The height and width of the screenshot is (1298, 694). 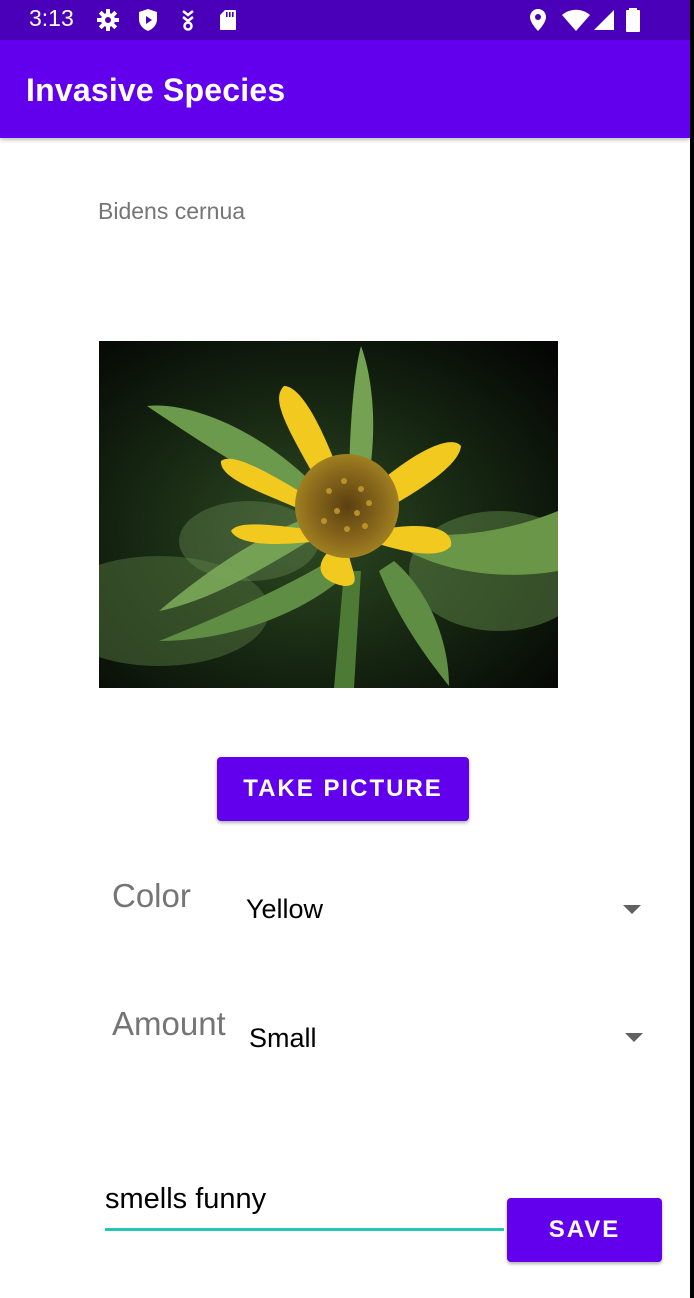 I want to click on amount-spinner: Small, so click(x=448, y=1038).